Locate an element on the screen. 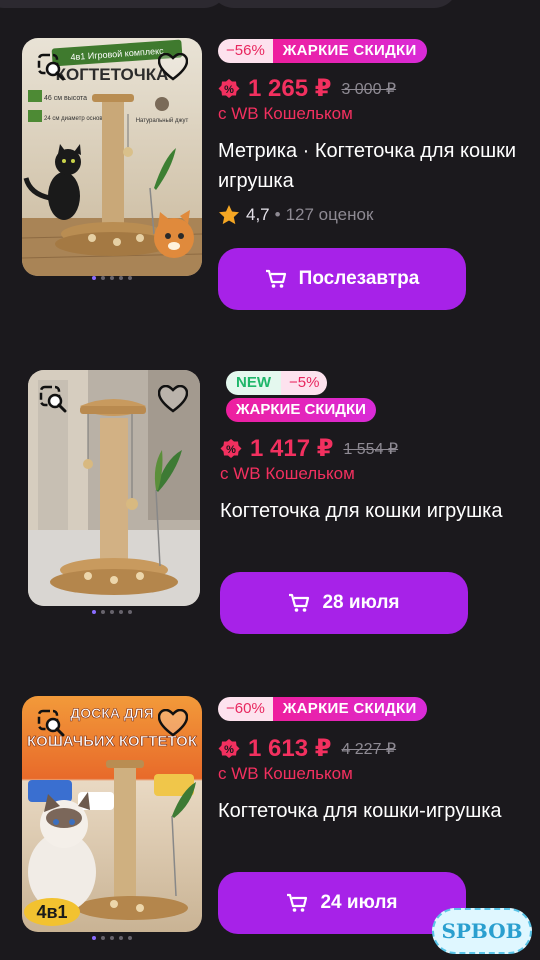 Image resolution: width=540 pixels, height=960 pixels. delivery-date: 24 июля is located at coordinates (359, 902).